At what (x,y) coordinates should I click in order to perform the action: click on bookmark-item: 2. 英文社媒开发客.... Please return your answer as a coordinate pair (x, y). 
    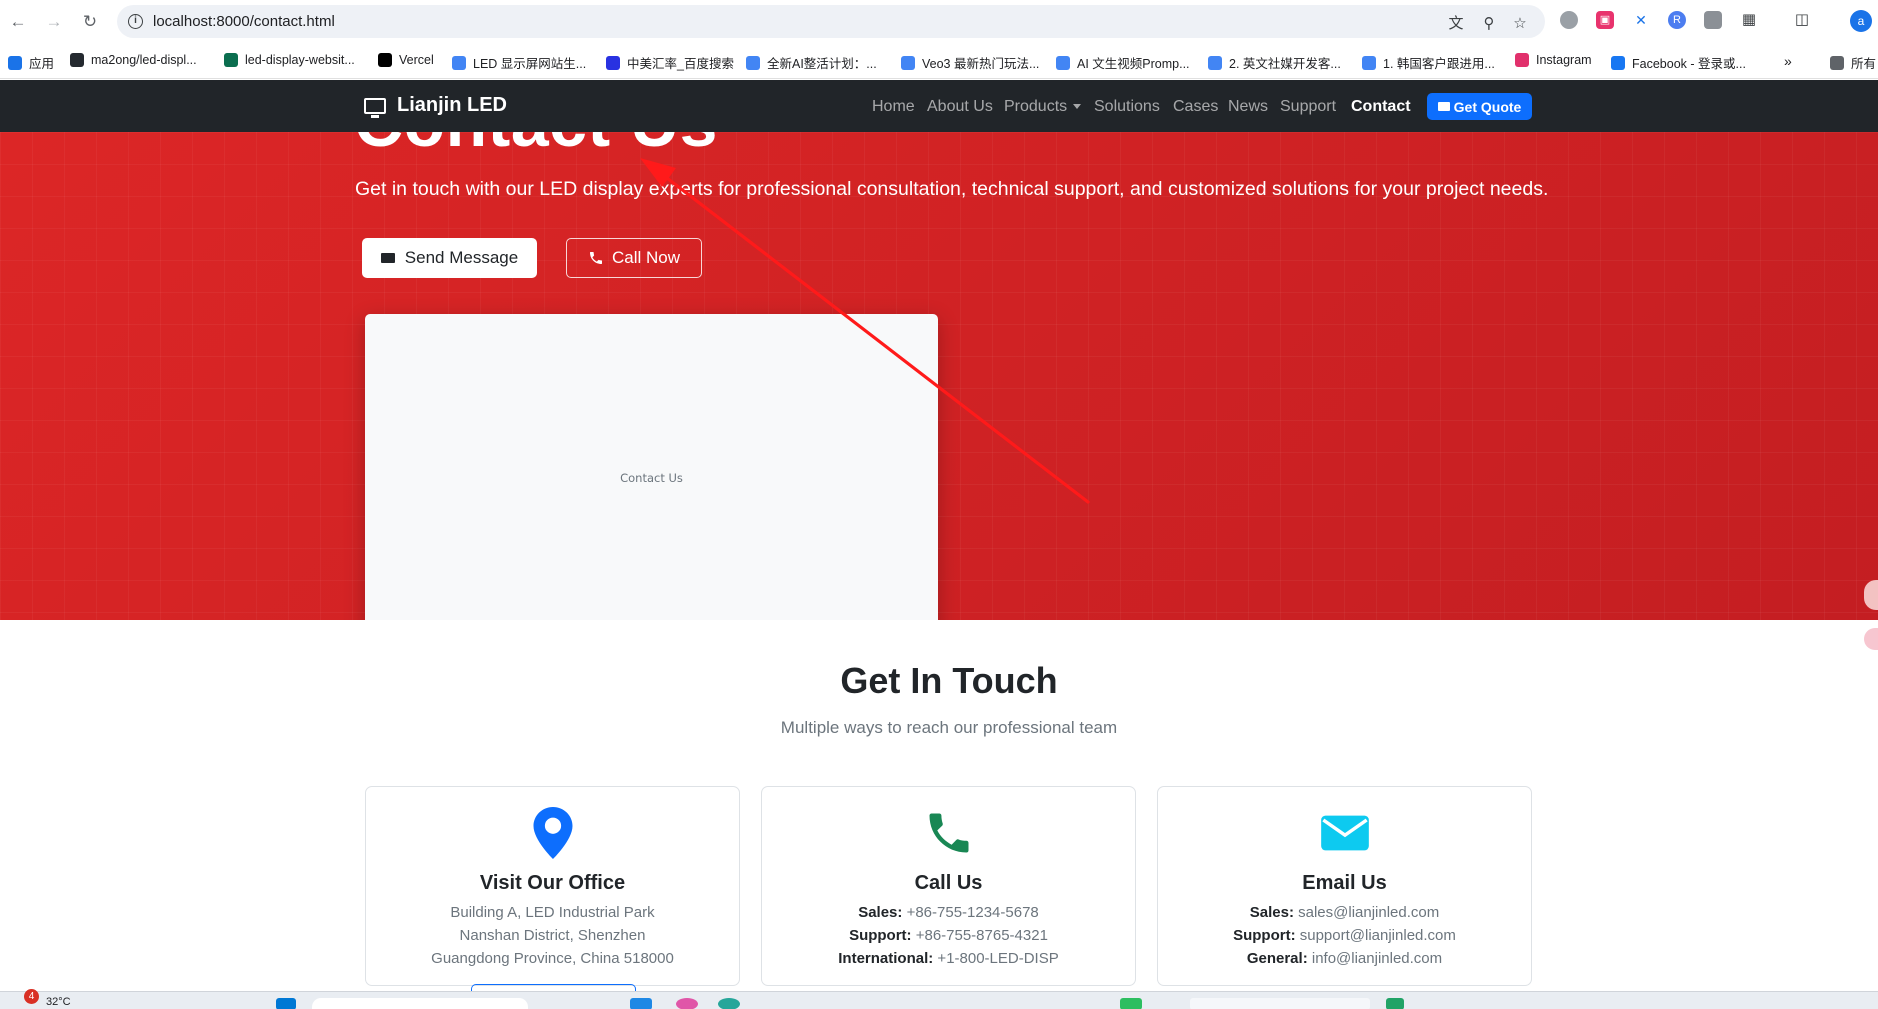
    Looking at the image, I should click on (1274, 62).